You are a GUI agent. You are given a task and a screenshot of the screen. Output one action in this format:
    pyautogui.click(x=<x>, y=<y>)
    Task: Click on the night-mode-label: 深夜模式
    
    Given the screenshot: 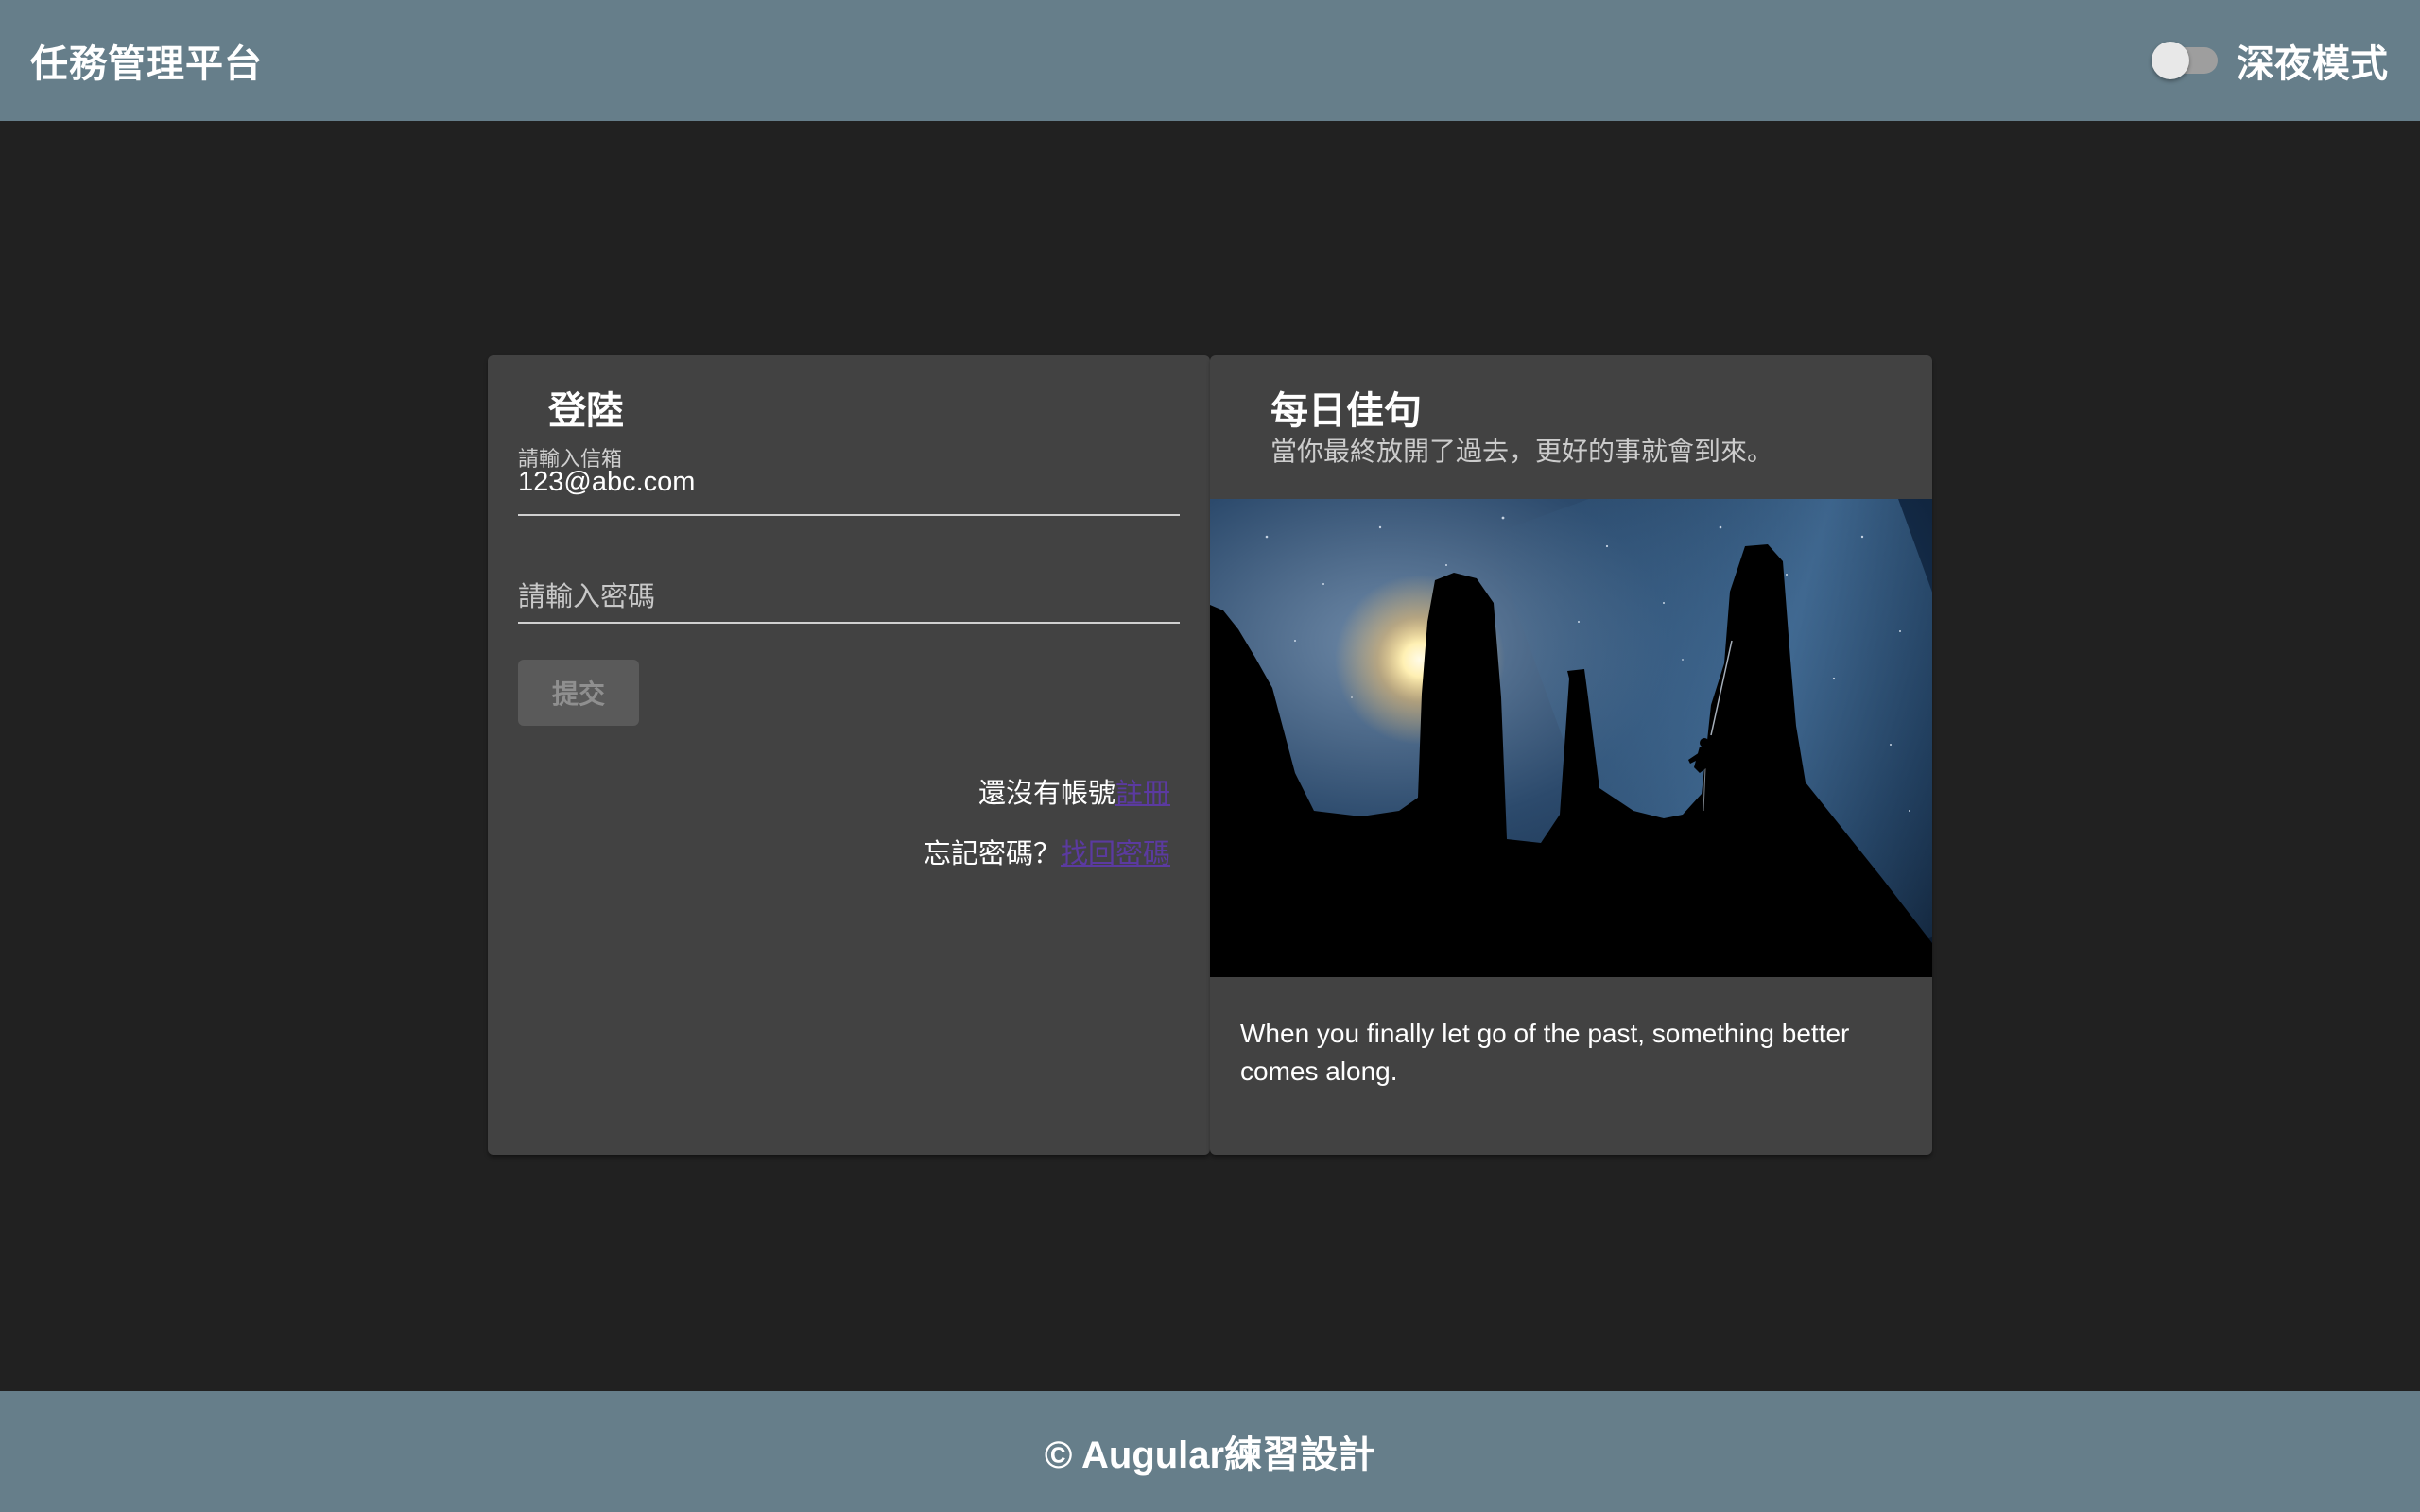 What is the action you would take?
    pyautogui.click(x=2312, y=60)
    